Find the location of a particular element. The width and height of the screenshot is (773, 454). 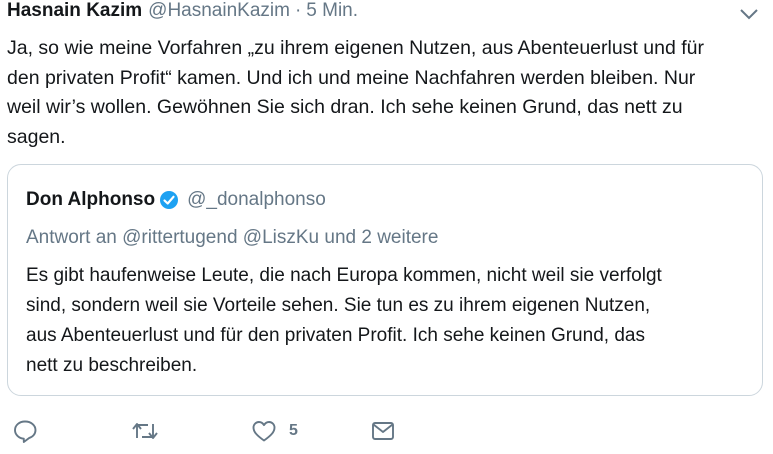

retweet-icon is located at coordinates (145, 431).